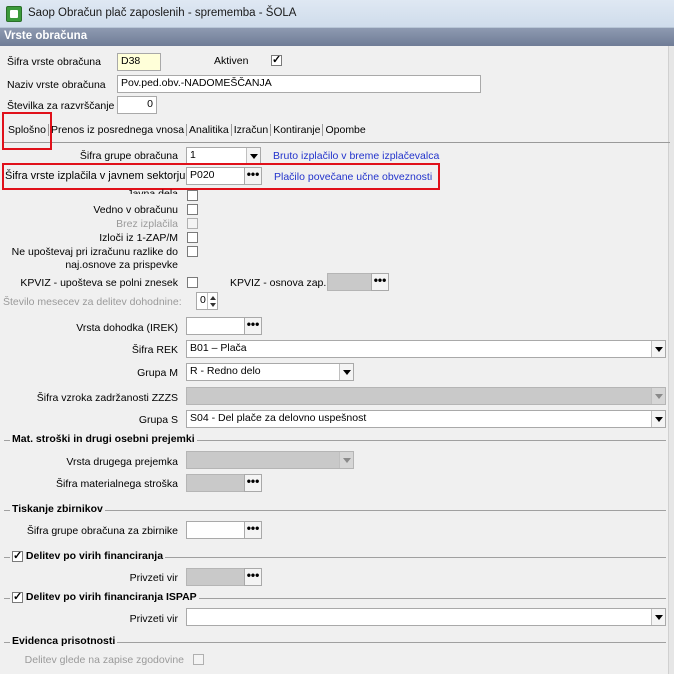 This screenshot has width=674, height=674. I want to click on sifra-rek-label: Šifra REK, so click(154, 350).